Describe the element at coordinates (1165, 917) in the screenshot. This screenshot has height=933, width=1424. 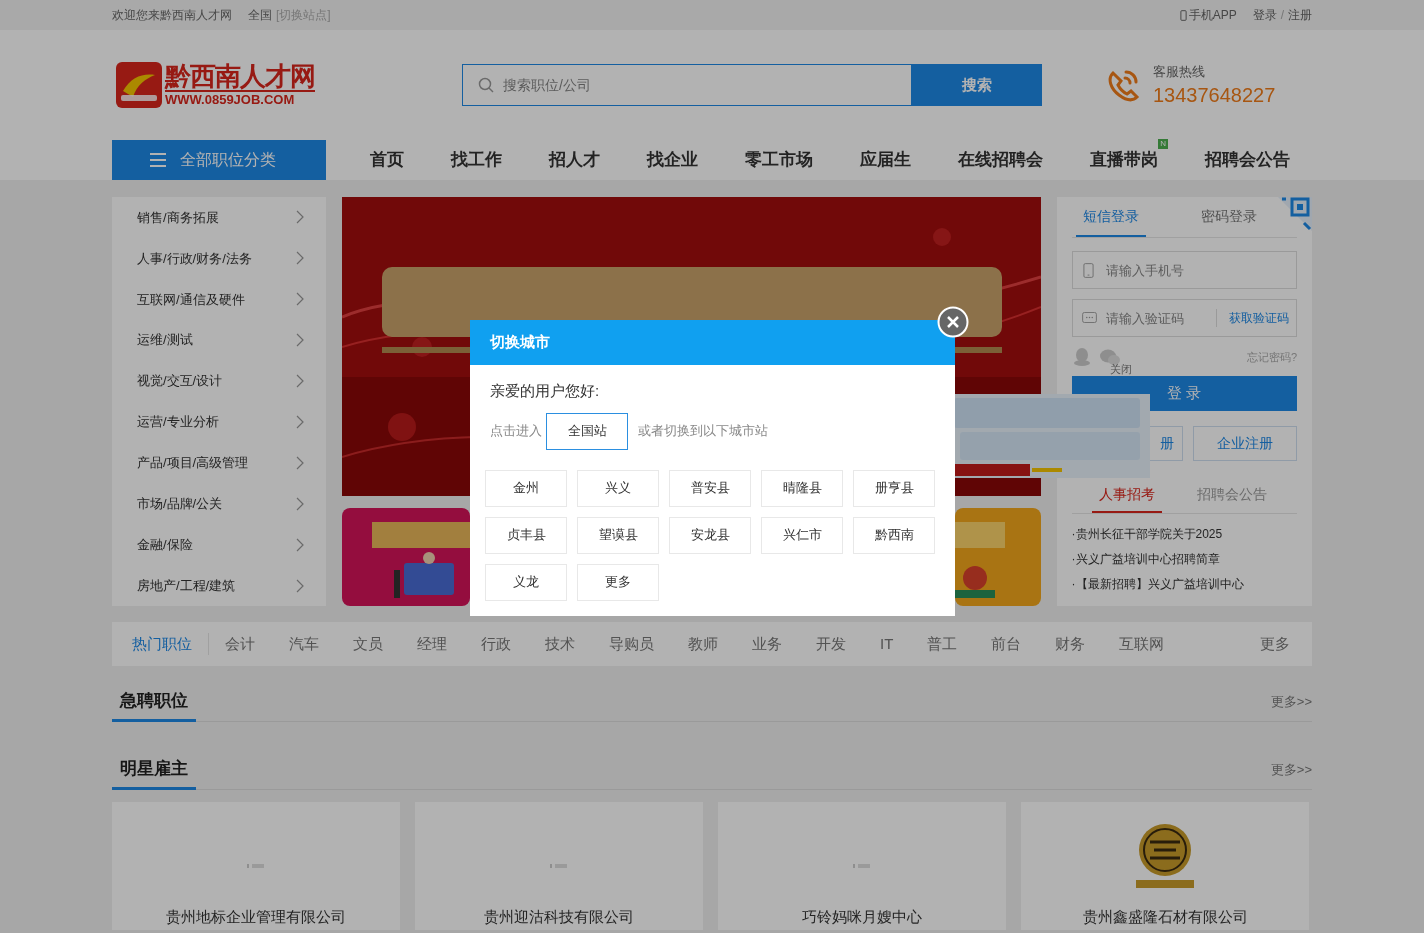
I see `company-name: 贵州鑫盛隆石材有限公司` at that location.